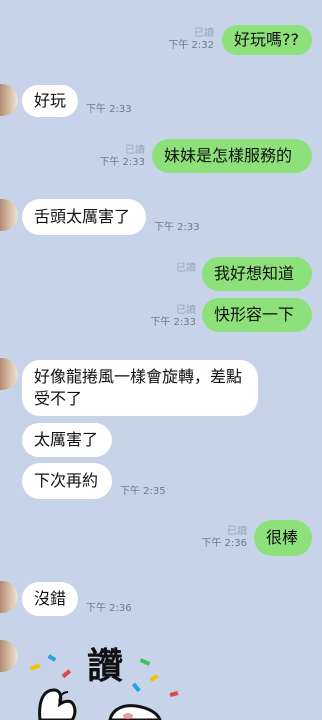 The height and width of the screenshot is (720, 322). What do you see at coordinates (50, 101) in the screenshot?
I see `message-bubble-incoming: 好玩` at bounding box center [50, 101].